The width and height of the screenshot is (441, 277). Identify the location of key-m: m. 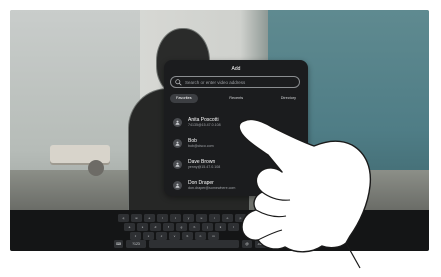
(213, 236).